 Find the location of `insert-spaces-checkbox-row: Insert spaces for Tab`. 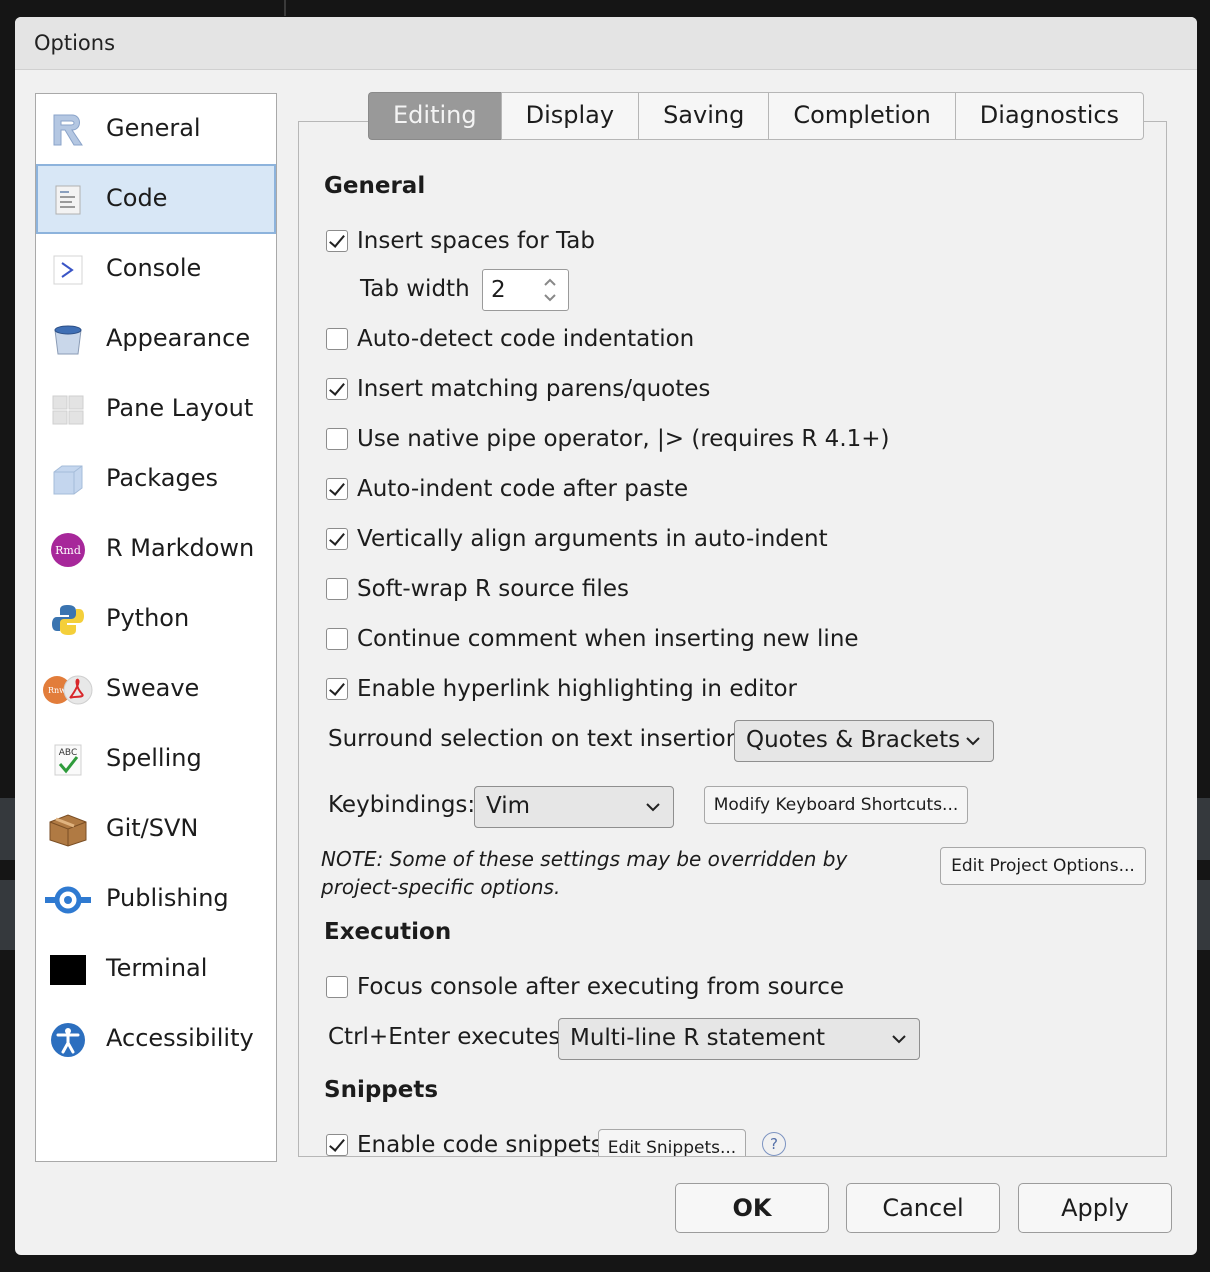

insert-spaces-checkbox-row: Insert spaces for Tab is located at coordinates (460, 241).